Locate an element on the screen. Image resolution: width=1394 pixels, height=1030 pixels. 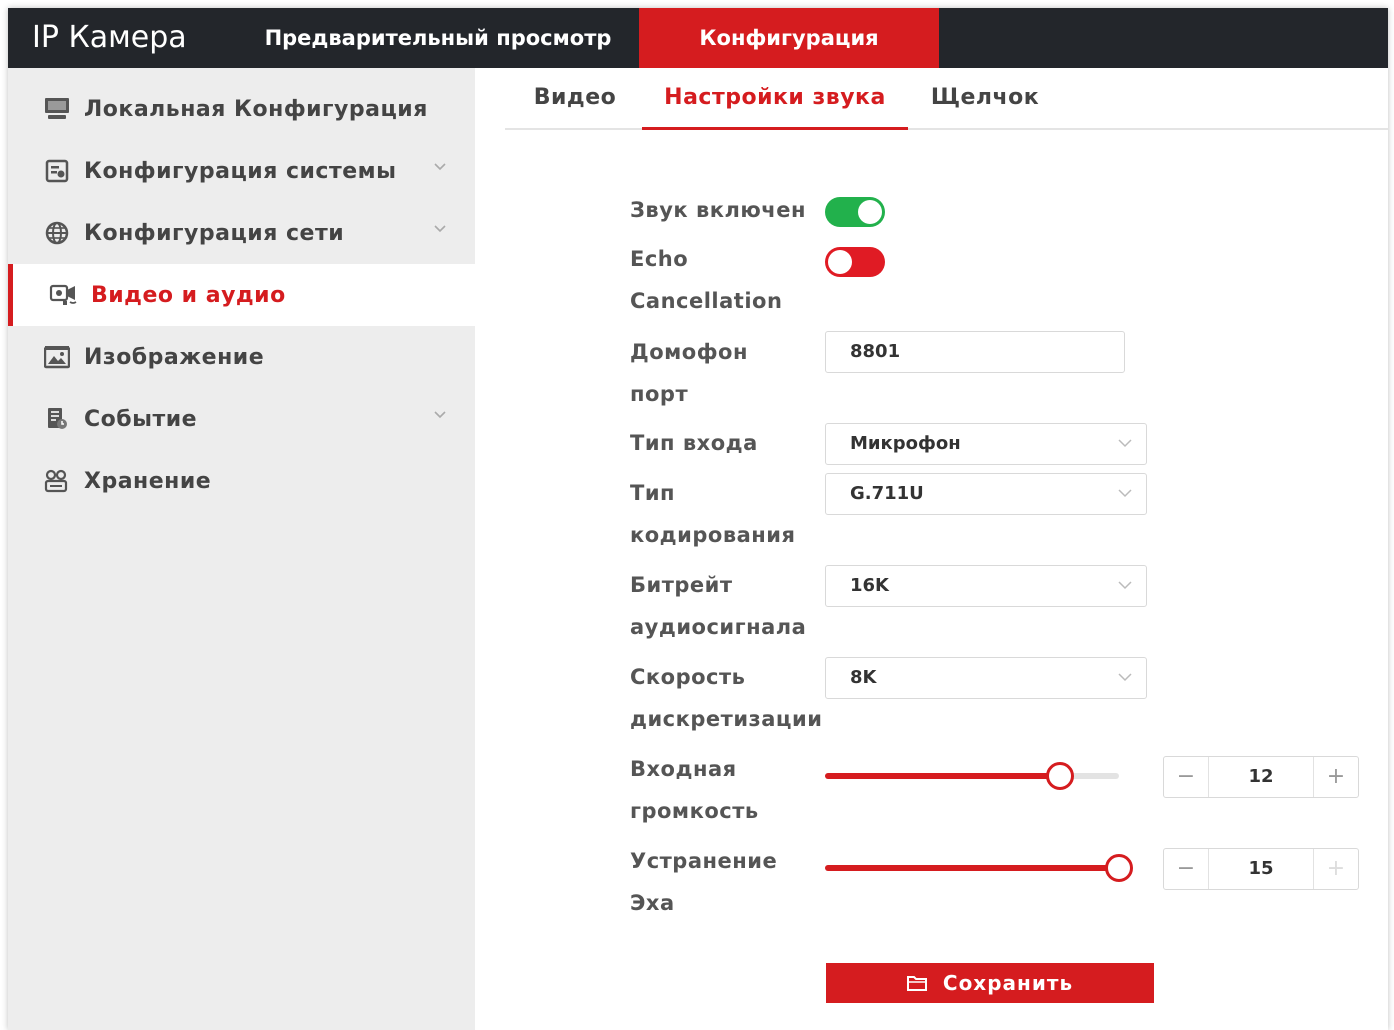
image-icon is located at coordinates (57, 357).